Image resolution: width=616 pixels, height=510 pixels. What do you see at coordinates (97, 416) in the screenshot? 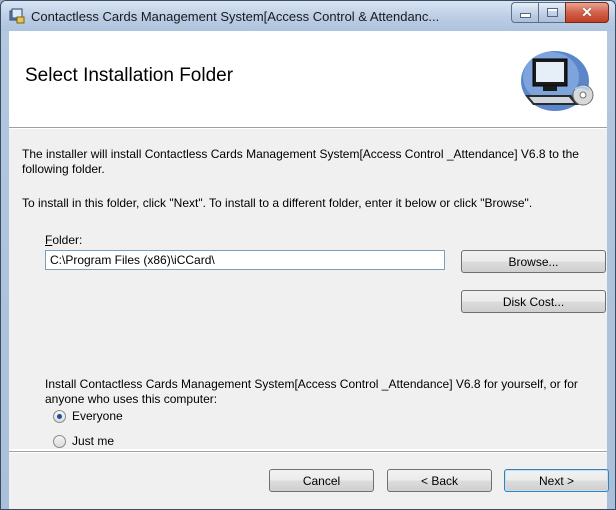
I see `radio-everyone-label: Everyone` at bounding box center [97, 416].